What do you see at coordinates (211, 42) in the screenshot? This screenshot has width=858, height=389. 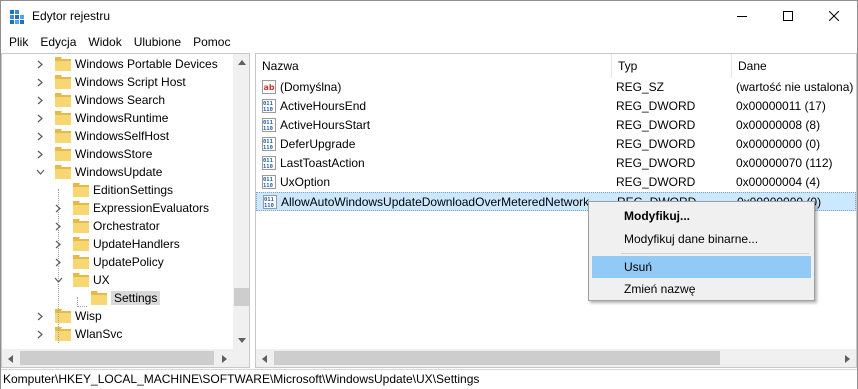 I see `menu-pomoc: Pomoc` at bounding box center [211, 42].